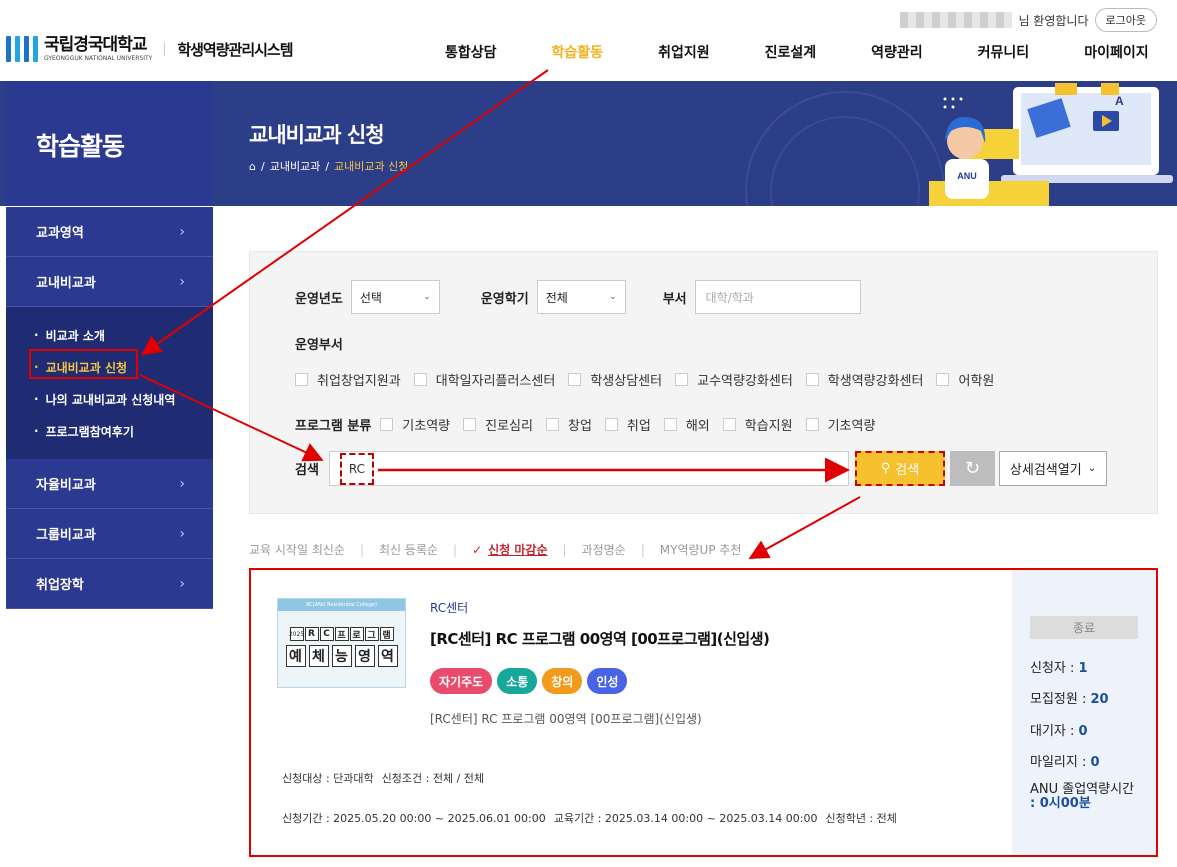  I want to click on keyword-row: 검색 RC, so click(572, 468).